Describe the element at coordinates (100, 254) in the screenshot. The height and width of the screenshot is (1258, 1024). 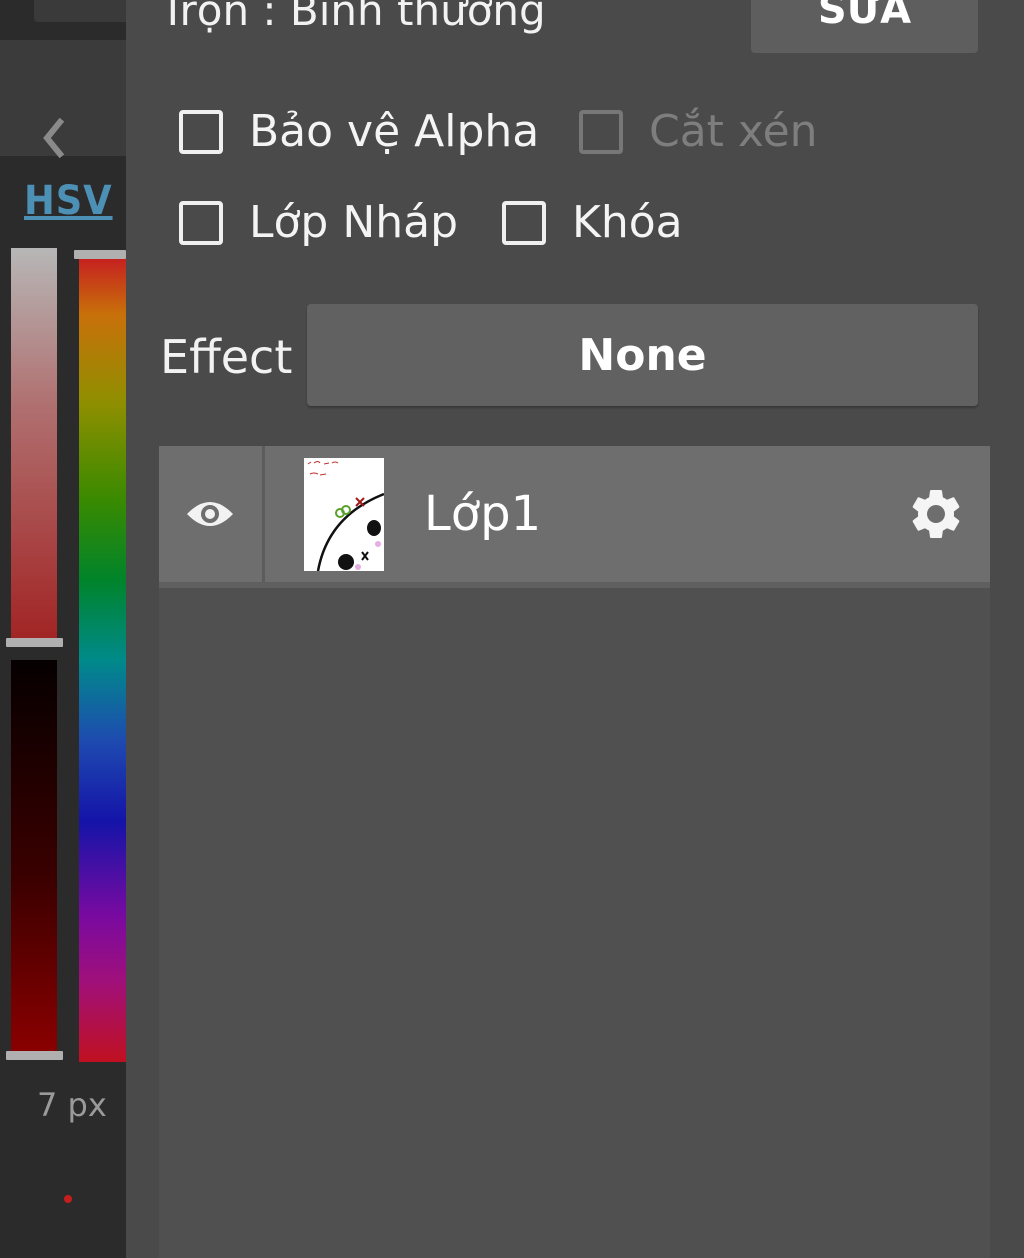
I see `hue-slider-handle` at that location.